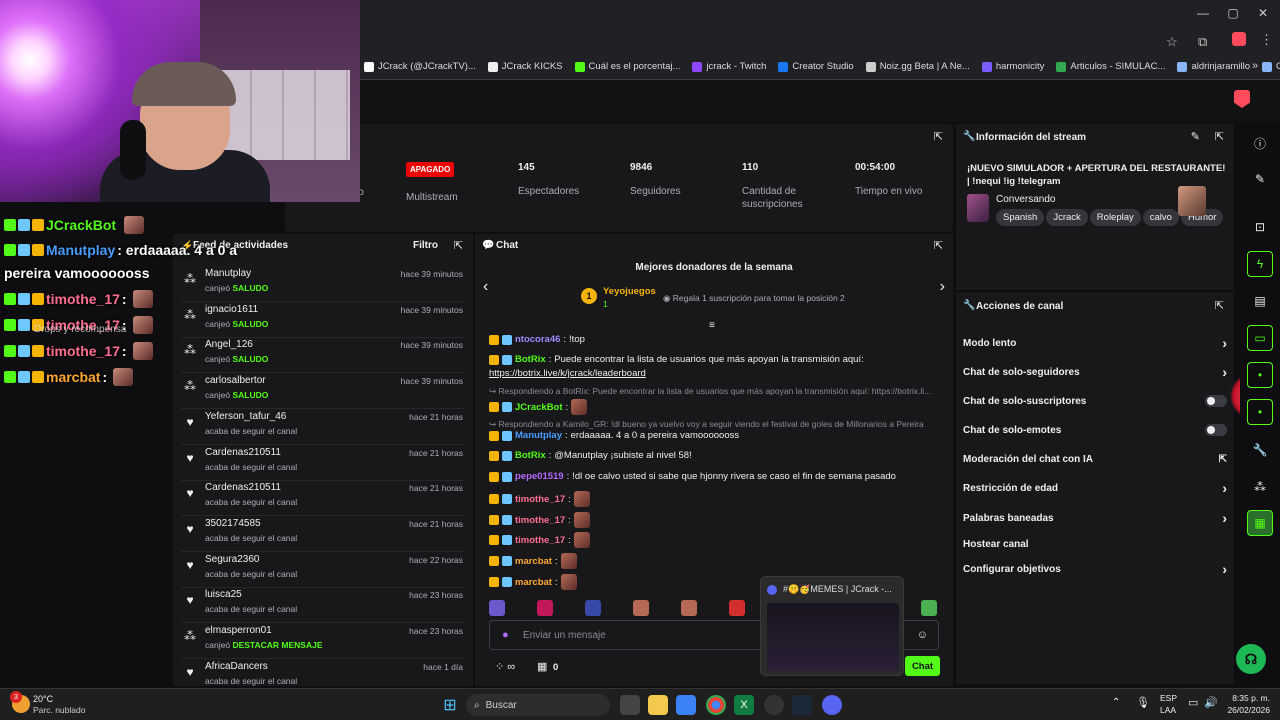  Describe the element at coordinates (1260, 143) in the screenshot. I see `info-icon: ⓘ` at that location.